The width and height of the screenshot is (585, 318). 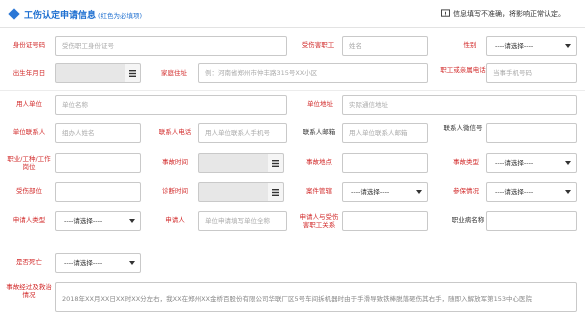 I want to click on accident-location-label: 事故地点, so click(x=319, y=162).